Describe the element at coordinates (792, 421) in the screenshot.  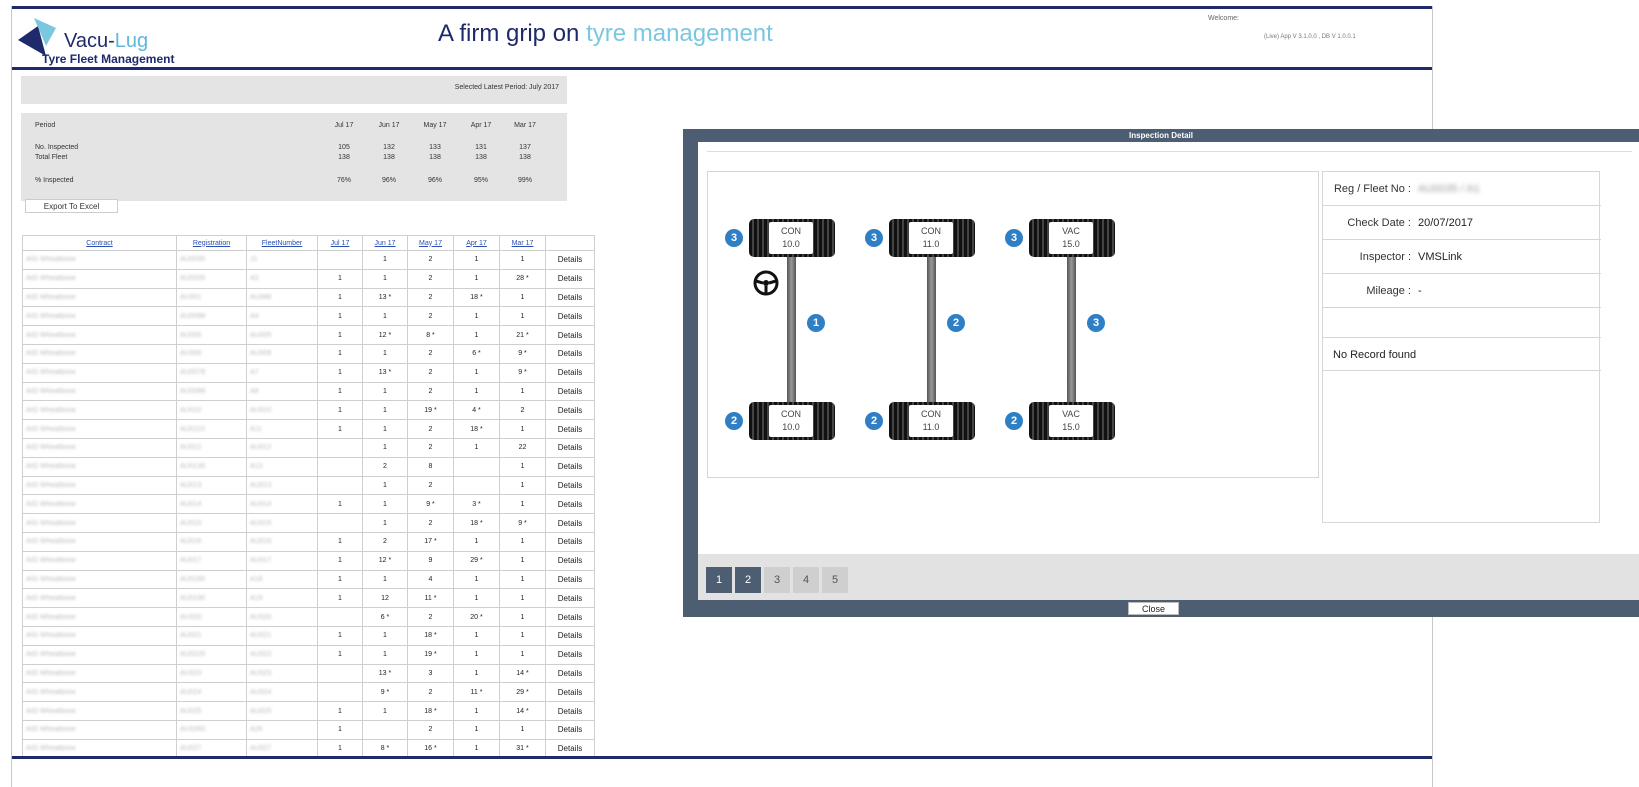
I see `tyre-1-bottom: CON 10.0` at that location.